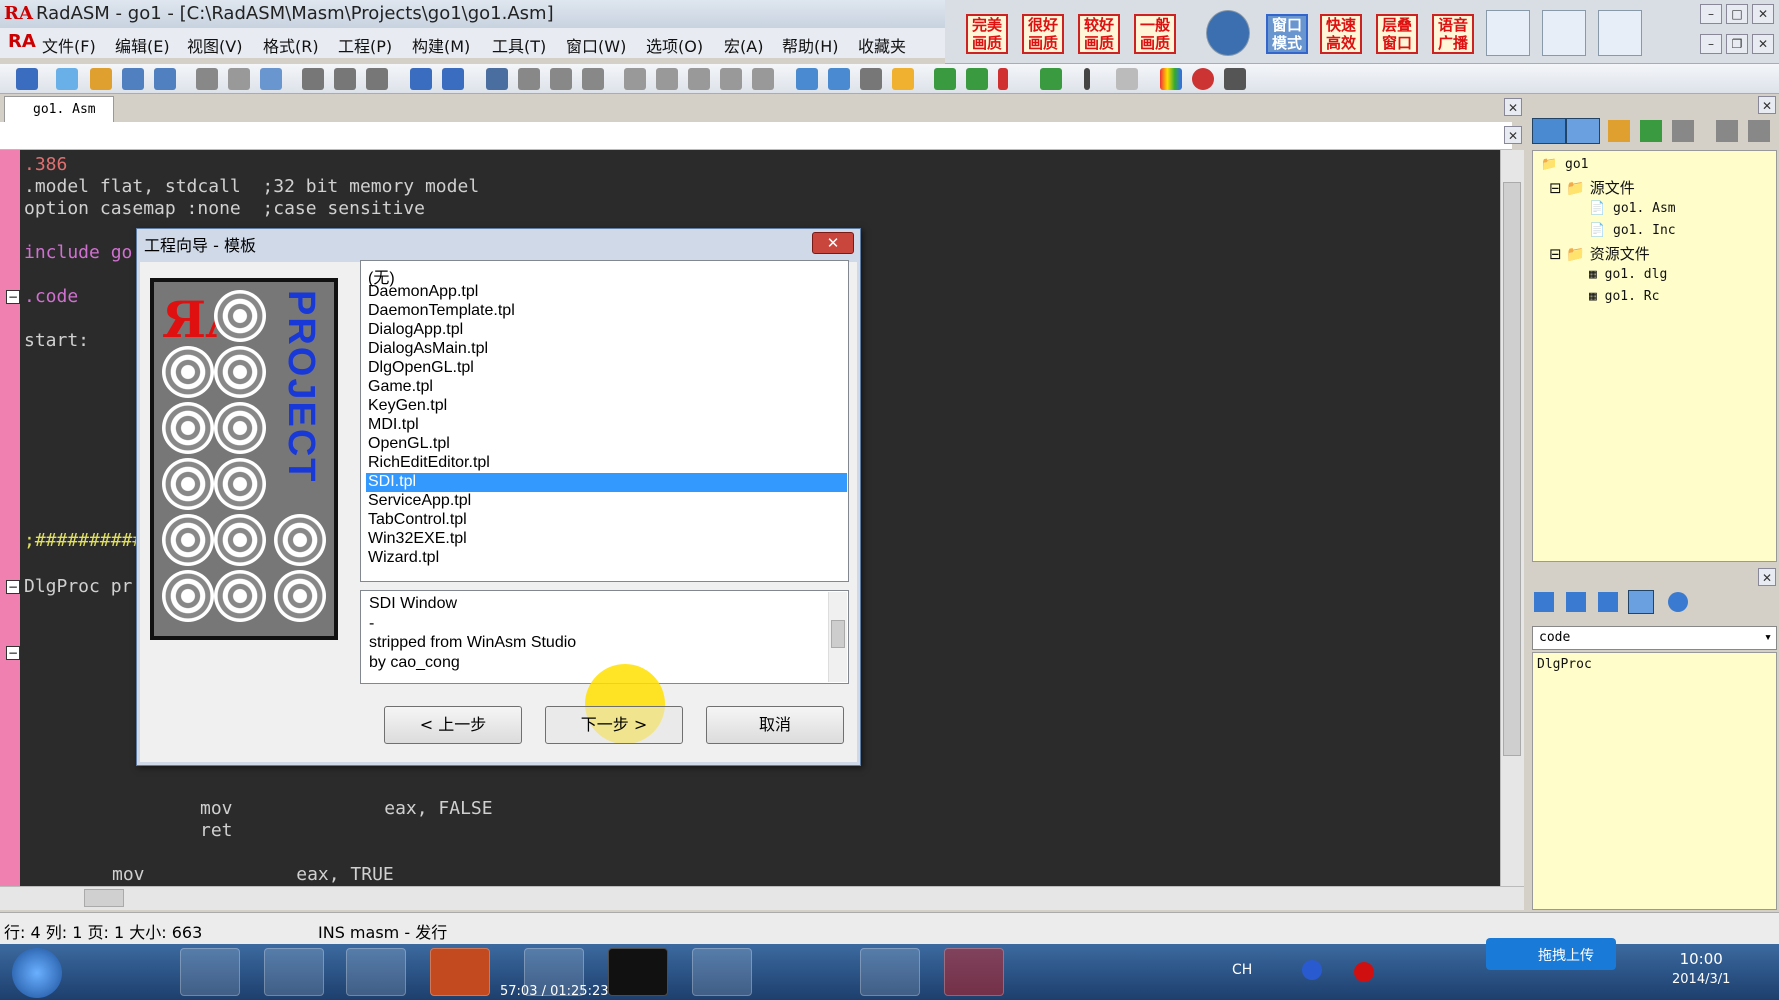 Image resolution: width=1779 pixels, height=1000 pixels. I want to click on window-mode-button: 窗口模式, so click(1287, 34).